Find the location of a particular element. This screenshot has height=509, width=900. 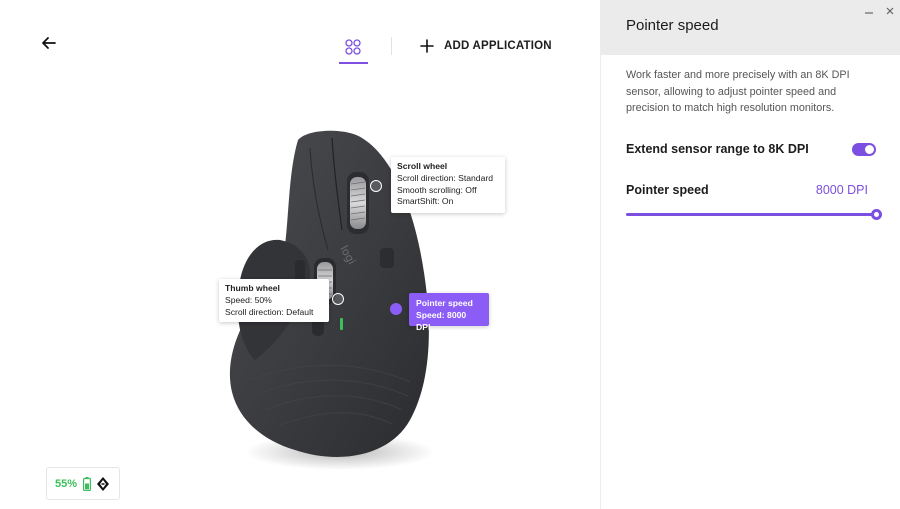

apps-button is located at coordinates (353, 50).